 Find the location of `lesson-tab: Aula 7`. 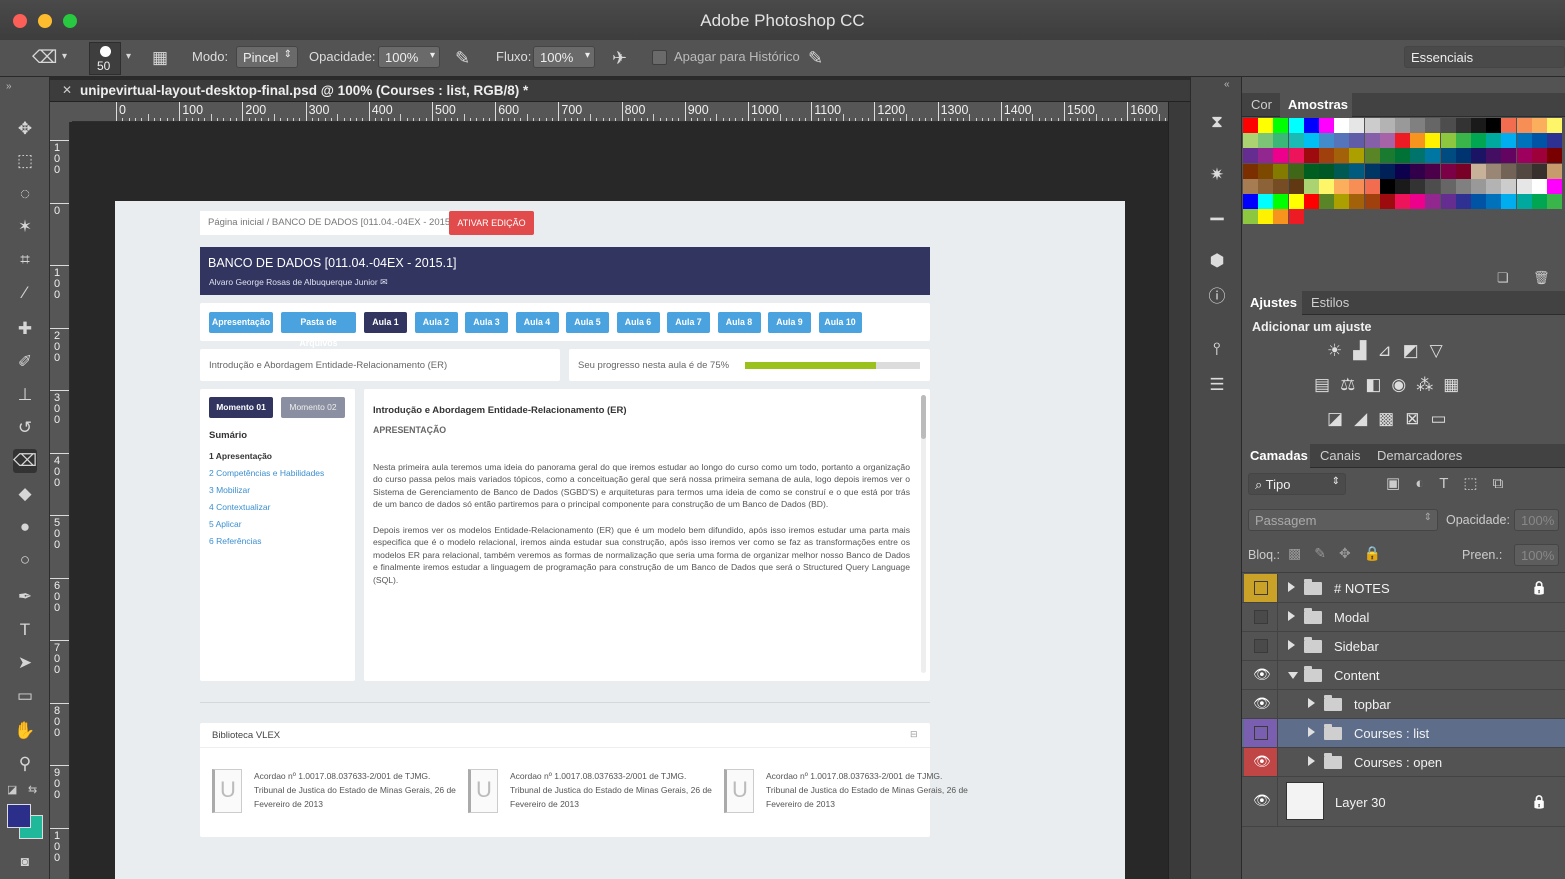

lesson-tab: Aula 7 is located at coordinates (688, 322).